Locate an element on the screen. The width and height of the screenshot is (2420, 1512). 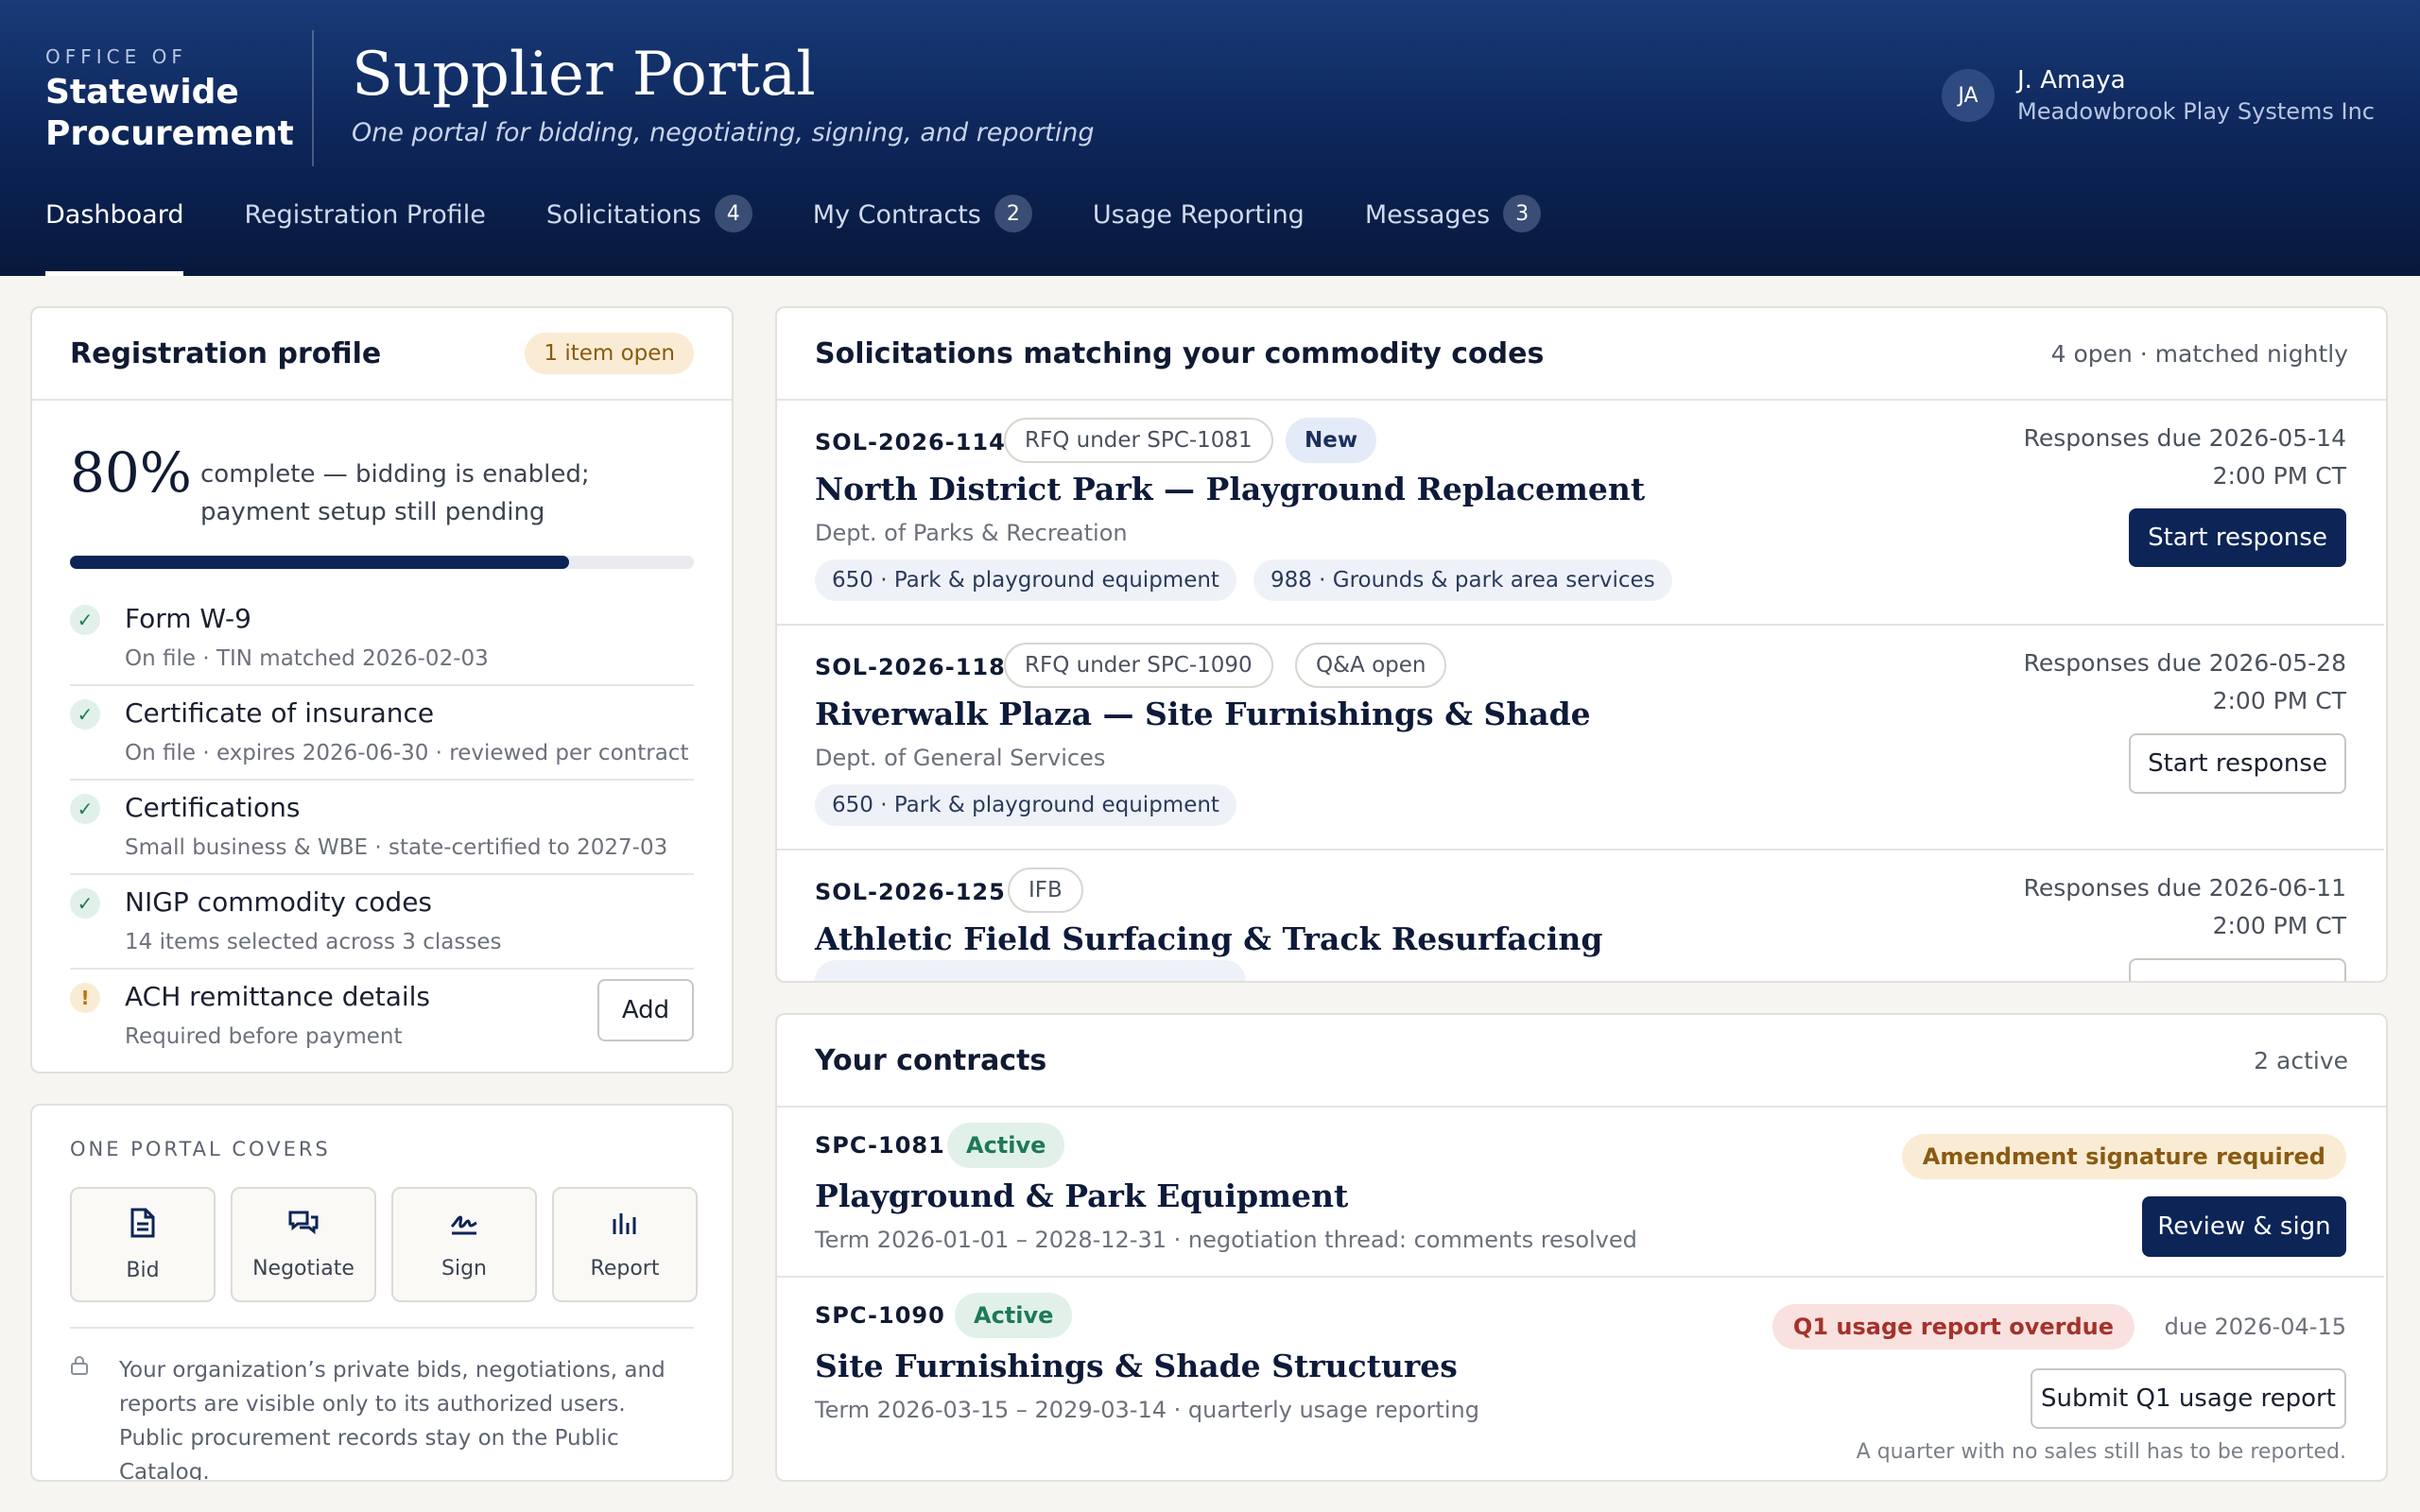
tab-my-contracts: My Contracts 2 is located at coordinates (922, 235).